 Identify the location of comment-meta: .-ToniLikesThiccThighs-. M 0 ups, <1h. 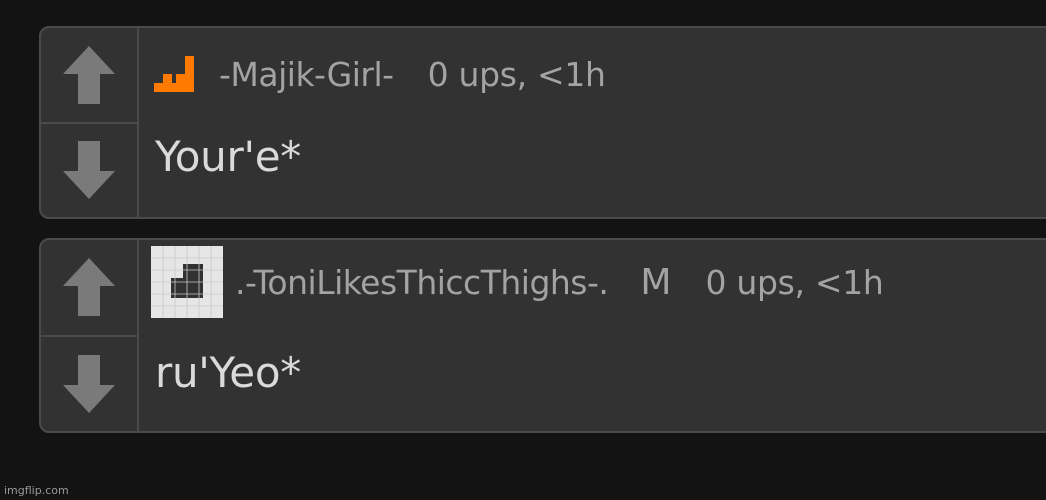
(517, 282).